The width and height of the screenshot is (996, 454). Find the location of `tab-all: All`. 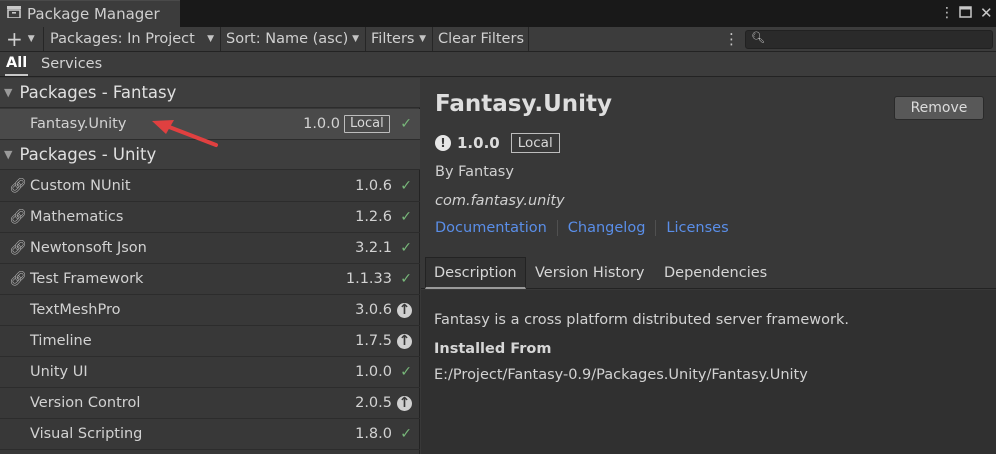

tab-all: All is located at coordinates (17, 64).